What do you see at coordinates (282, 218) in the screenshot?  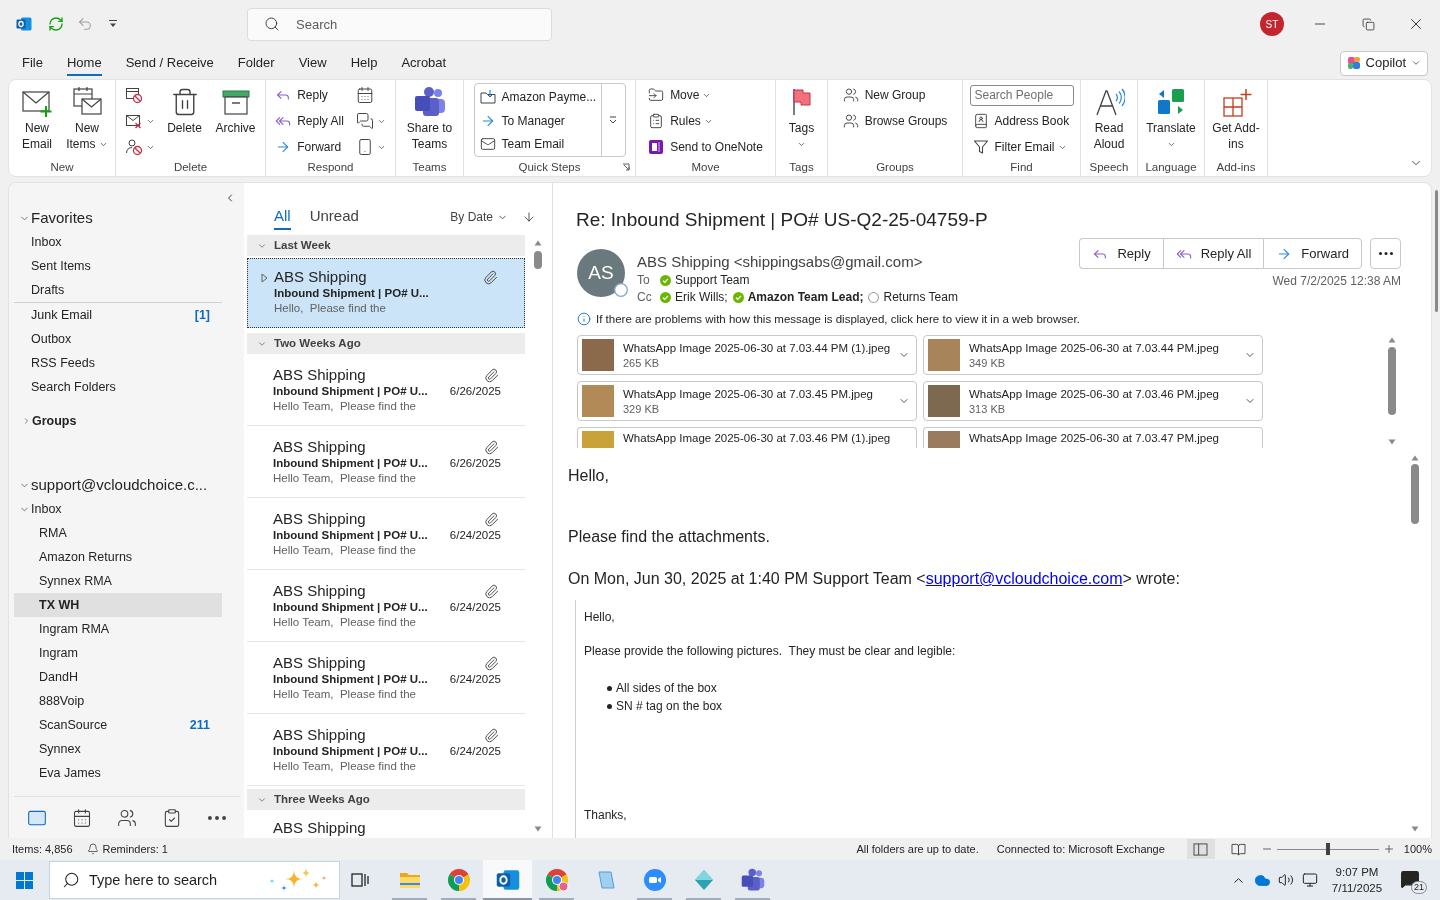 I see `filter-tab: All` at bounding box center [282, 218].